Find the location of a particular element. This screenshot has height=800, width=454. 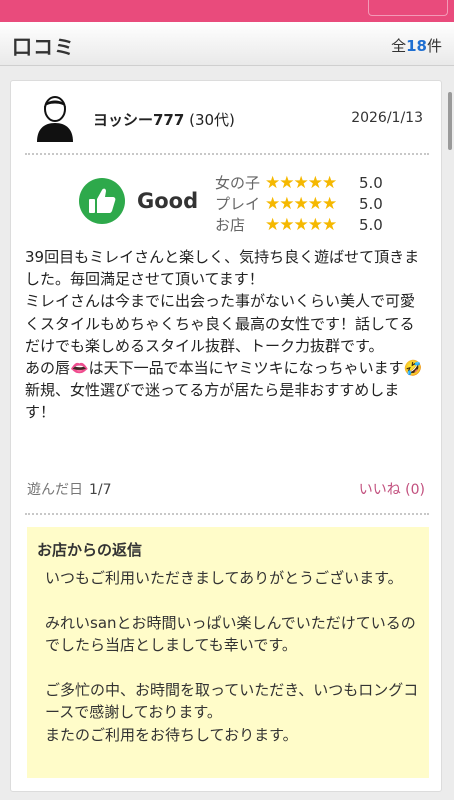

visit-date-value: 1/7 is located at coordinates (100, 490).